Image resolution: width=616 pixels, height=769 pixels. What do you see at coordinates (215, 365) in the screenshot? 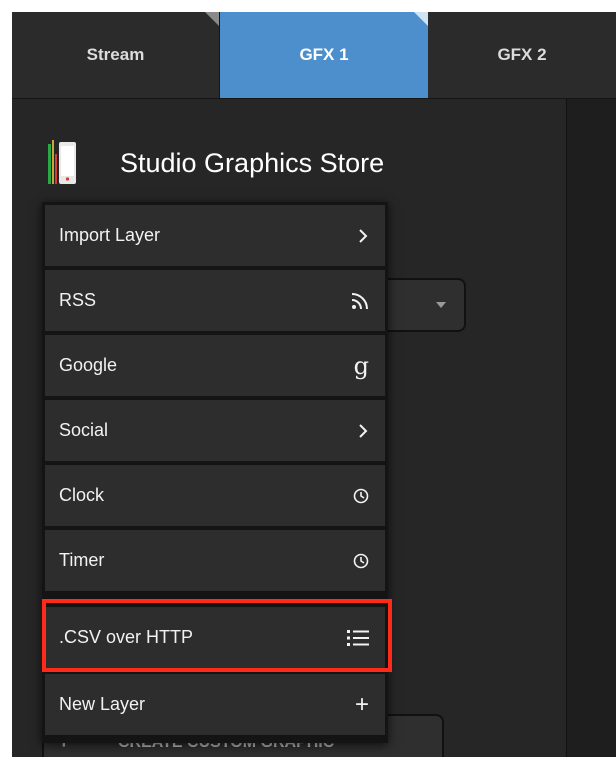
I see `menu-item-google: Google g` at bounding box center [215, 365].